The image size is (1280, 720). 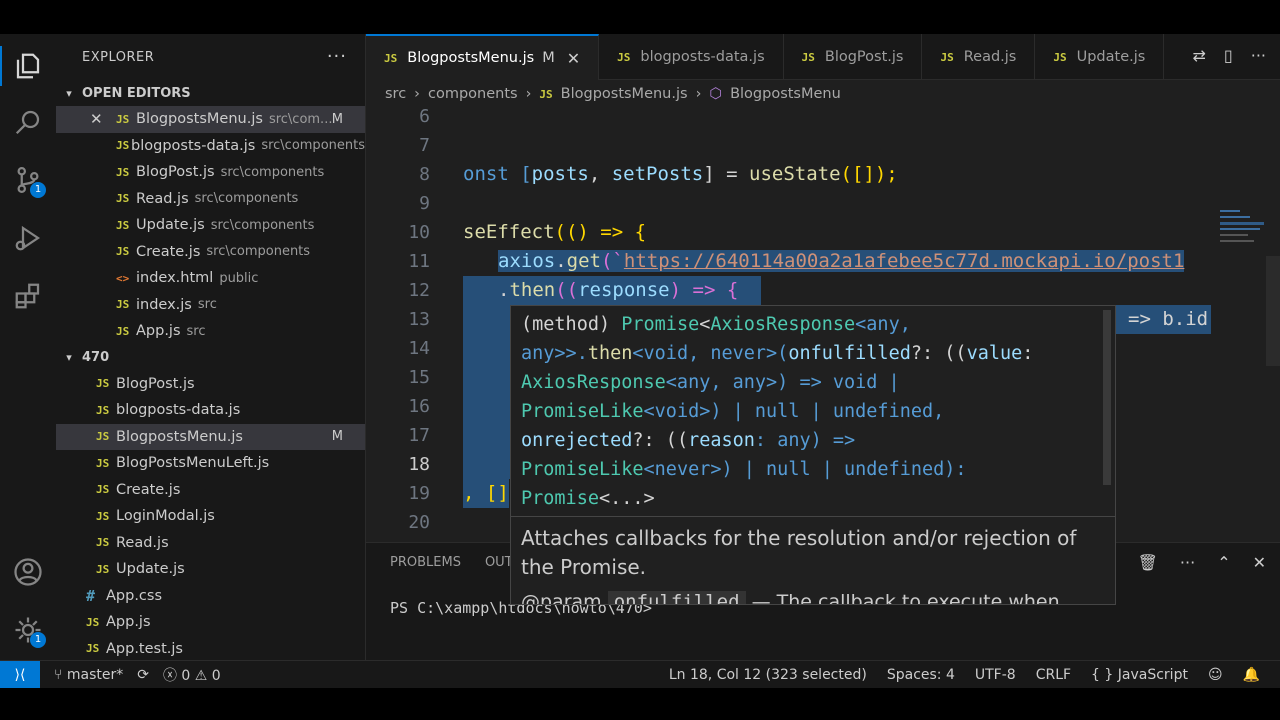 I want to click on maximize-panel-icon: ⌃, so click(x=1223, y=562).